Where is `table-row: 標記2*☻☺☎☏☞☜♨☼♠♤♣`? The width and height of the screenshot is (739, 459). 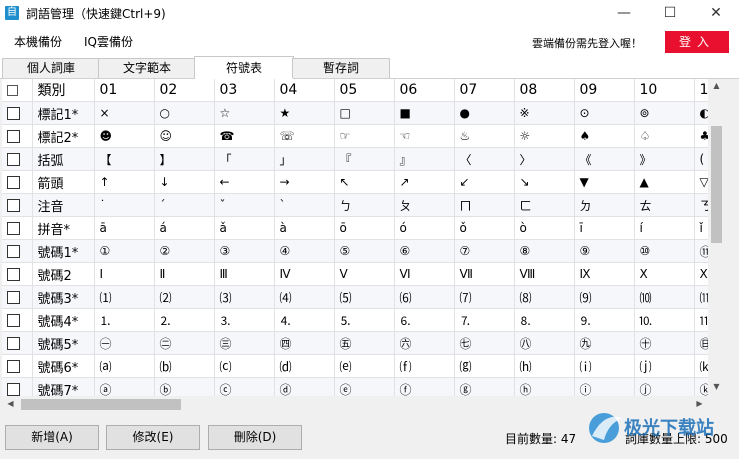
table-row: 標記2*☻☺☎☏☞☜♨☼♠♤♣ is located at coordinates (355, 136).